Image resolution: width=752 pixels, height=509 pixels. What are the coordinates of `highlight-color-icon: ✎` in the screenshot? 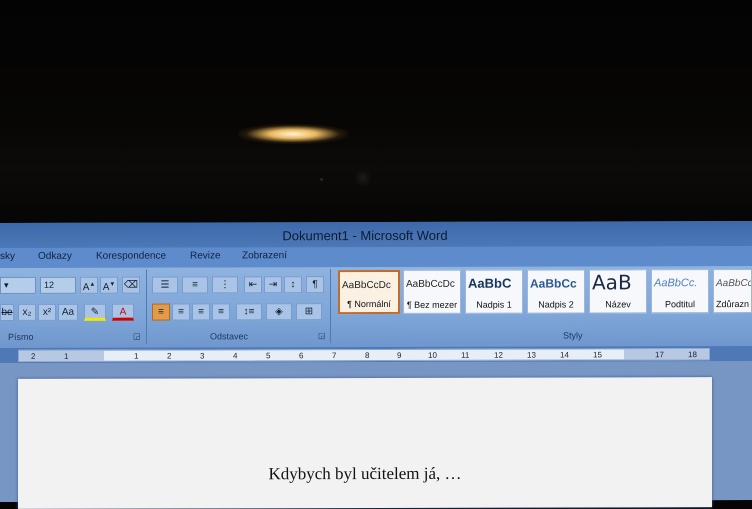 It's located at (95, 312).